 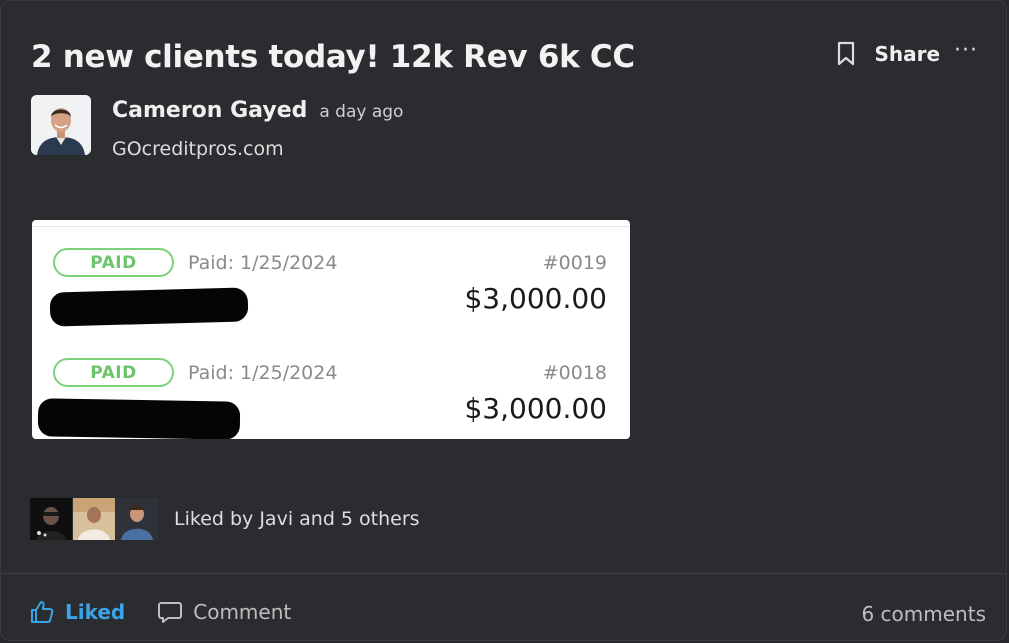 I want to click on top-actions: Share ···, so click(x=907, y=52).